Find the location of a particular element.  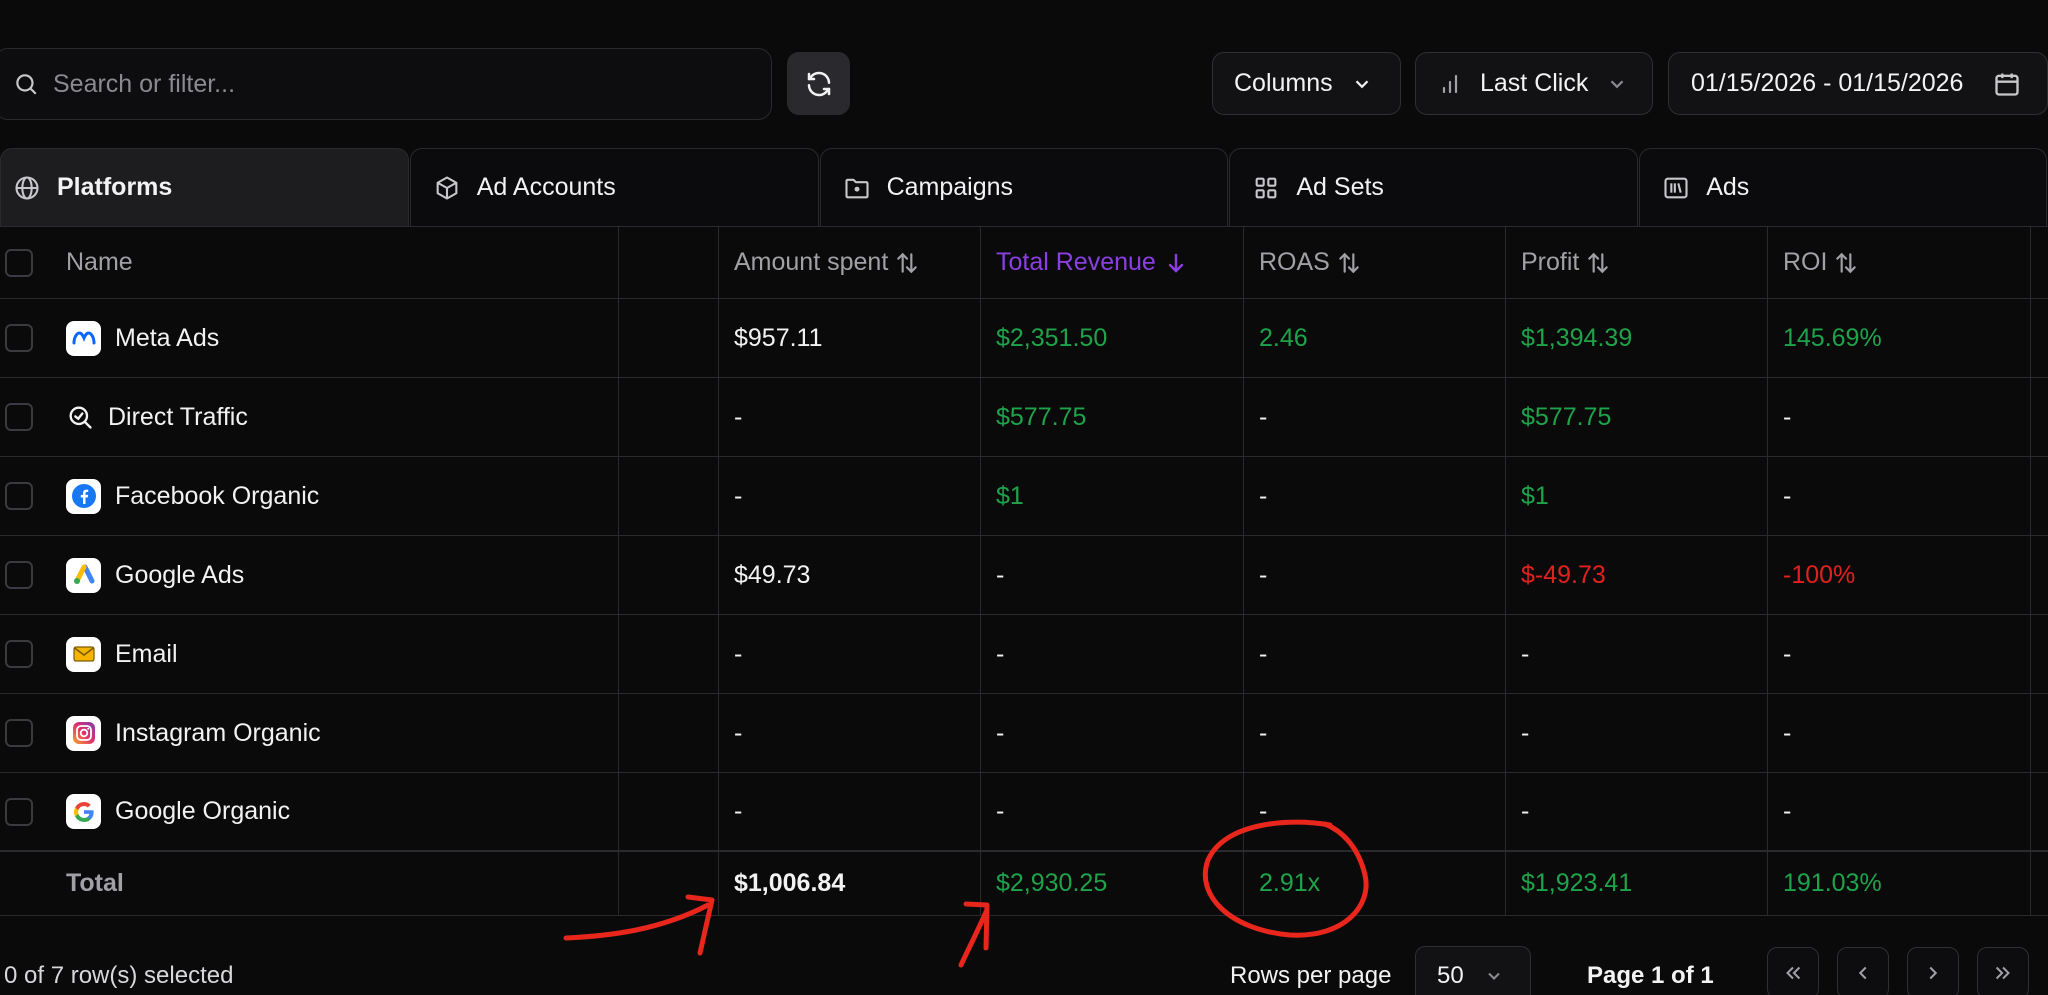

chevrons-right-icon is located at coordinates (2002, 973).